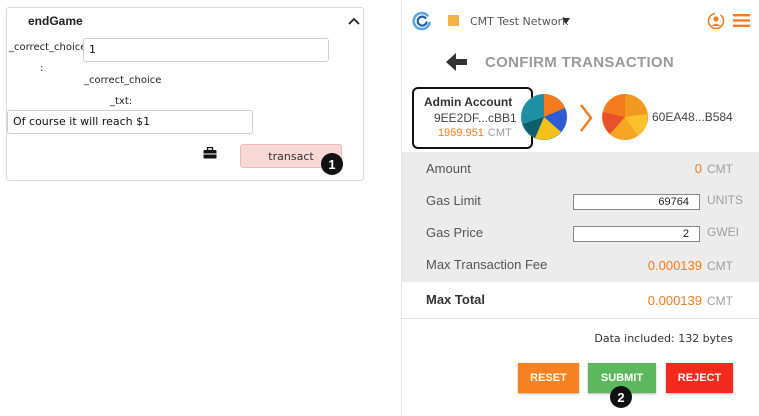 Image resolution: width=759 pixels, height=416 pixels. What do you see at coordinates (692, 117) in the screenshot?
I see `to-account-address: 60EA48...B584` at bounding box center [692, 117].